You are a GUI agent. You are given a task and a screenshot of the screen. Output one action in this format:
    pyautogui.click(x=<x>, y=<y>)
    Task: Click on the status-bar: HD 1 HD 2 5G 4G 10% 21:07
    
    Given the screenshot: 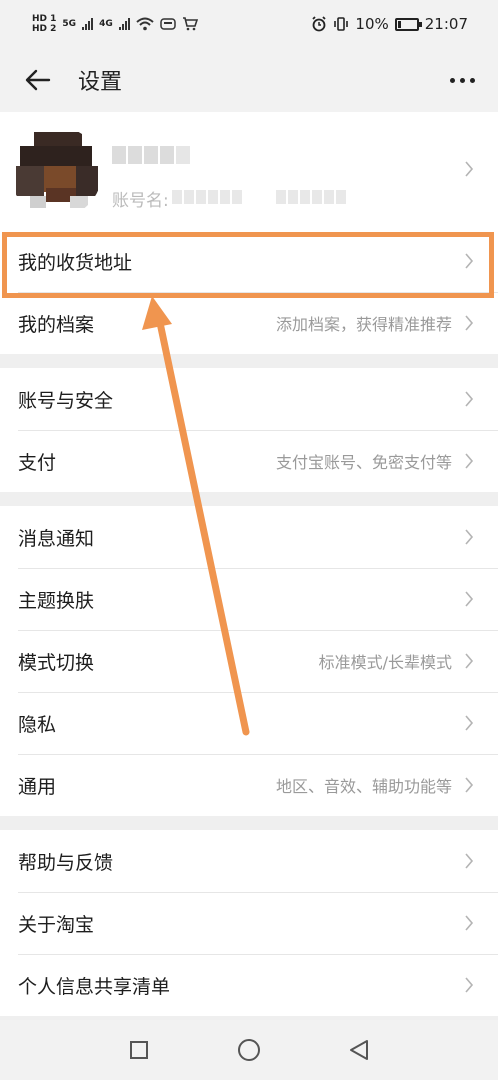 What is the action you would take?
    pyautogui.click(x=249, y=24)
    